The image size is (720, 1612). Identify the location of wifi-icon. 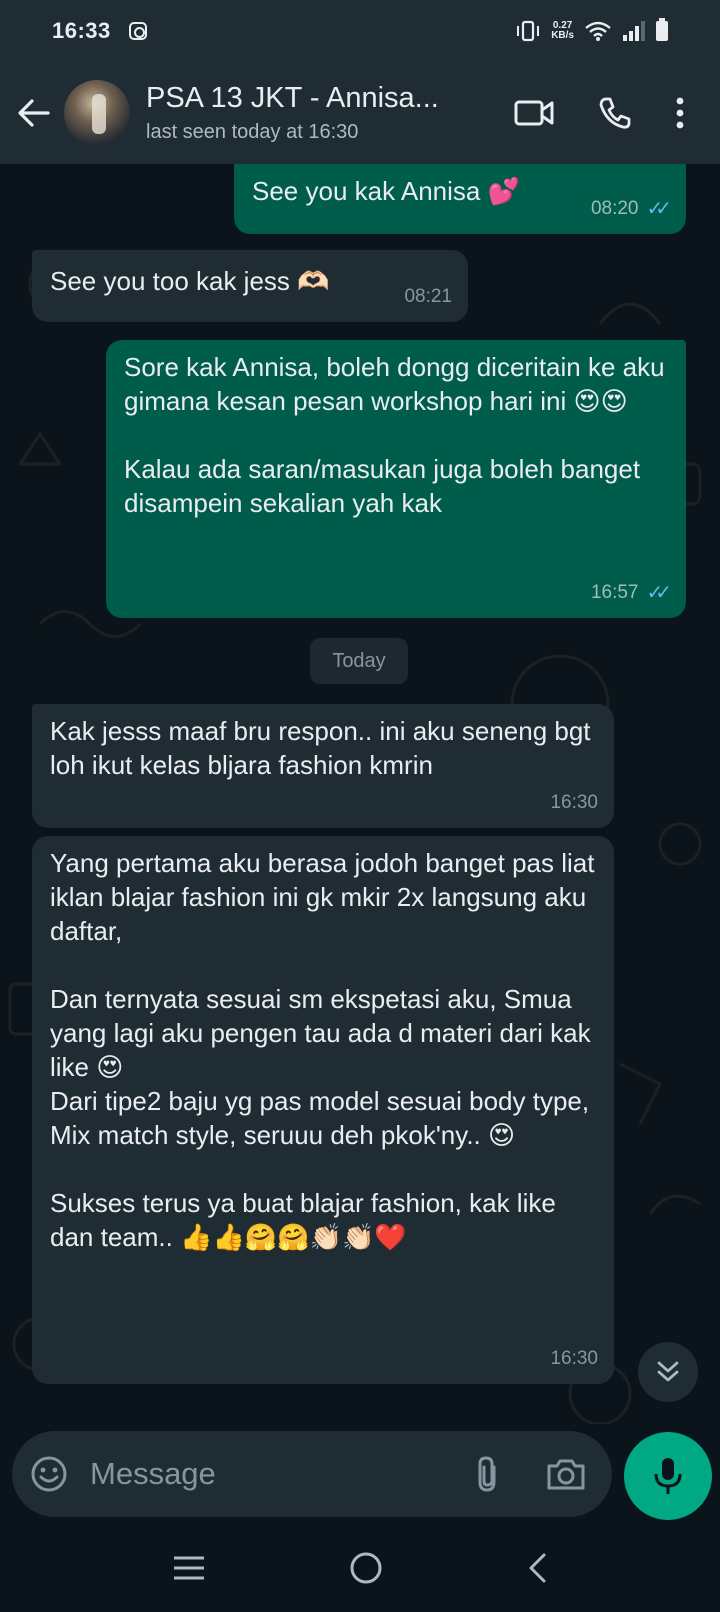
(598, 31).